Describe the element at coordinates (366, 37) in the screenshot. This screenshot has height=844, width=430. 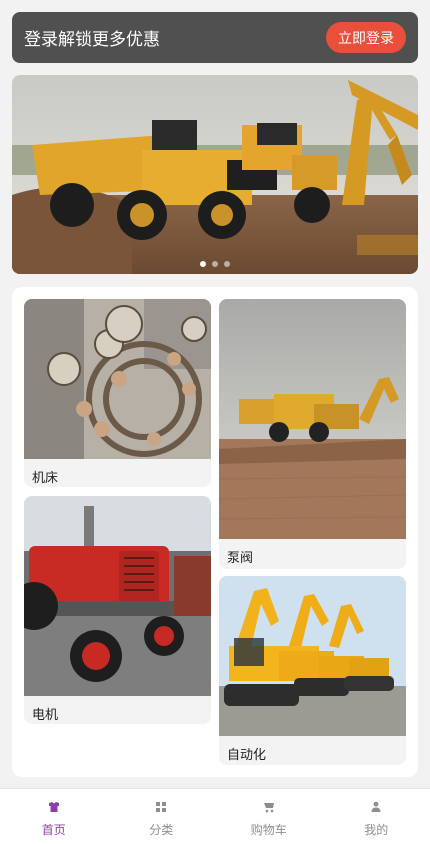
I see `login-button: 立即登录` at that location.